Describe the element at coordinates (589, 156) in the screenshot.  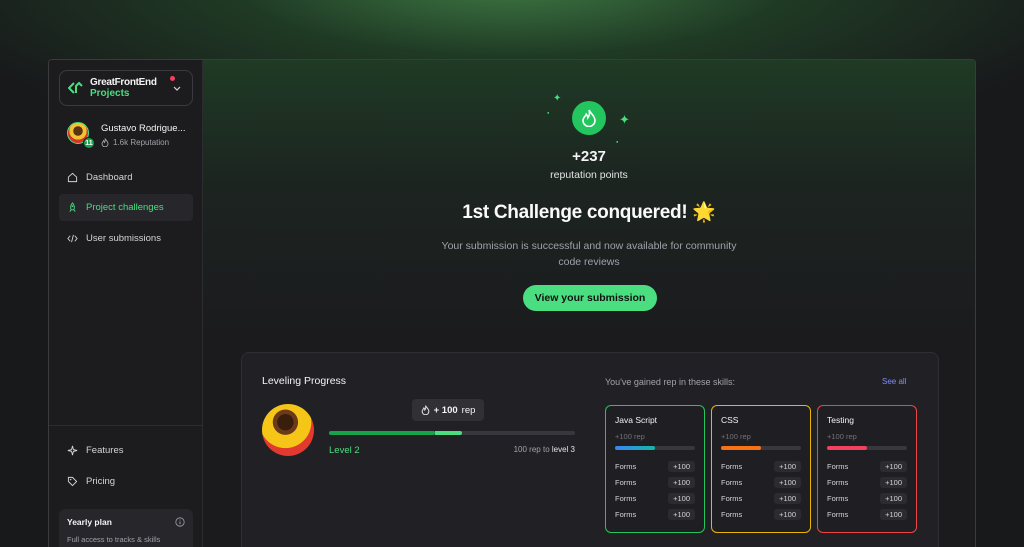
I see `reputation-points: +237` at that location.